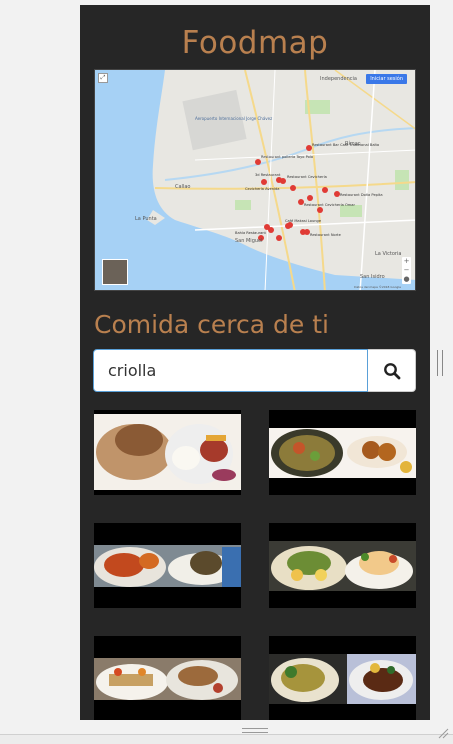  What do you see at coordinates (287, 157) in the screenshot?
I see `map-marker-label-1: Restaurant pollería Tayo Polo` at bounding box center [287, 157].